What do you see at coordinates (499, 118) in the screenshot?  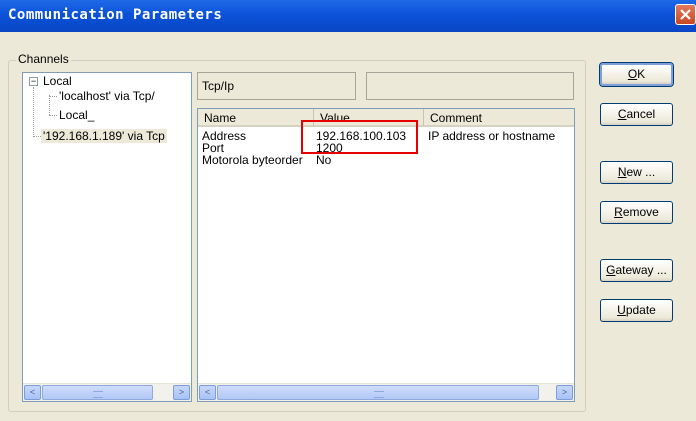 I see `column-header-comment: Comment` at bounding box center [499, 118].